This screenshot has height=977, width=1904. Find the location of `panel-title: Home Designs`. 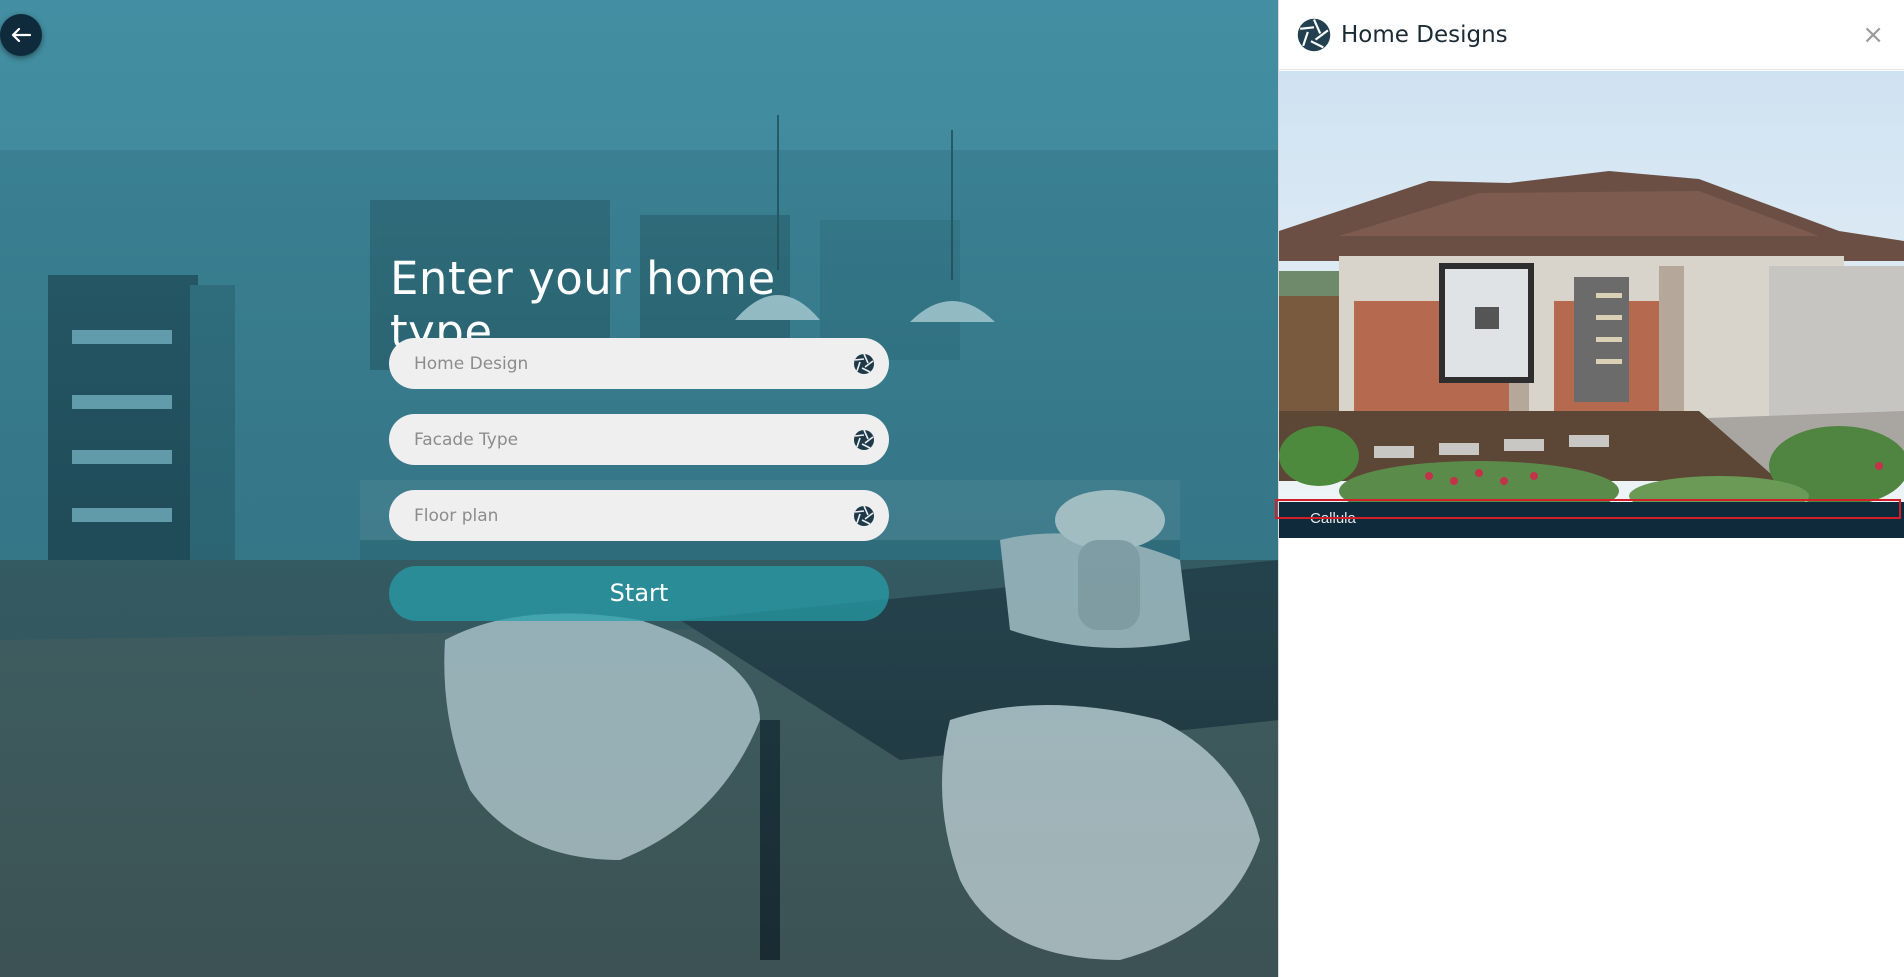

panel-title: Home Designs is located at coordinates (1424, 34).